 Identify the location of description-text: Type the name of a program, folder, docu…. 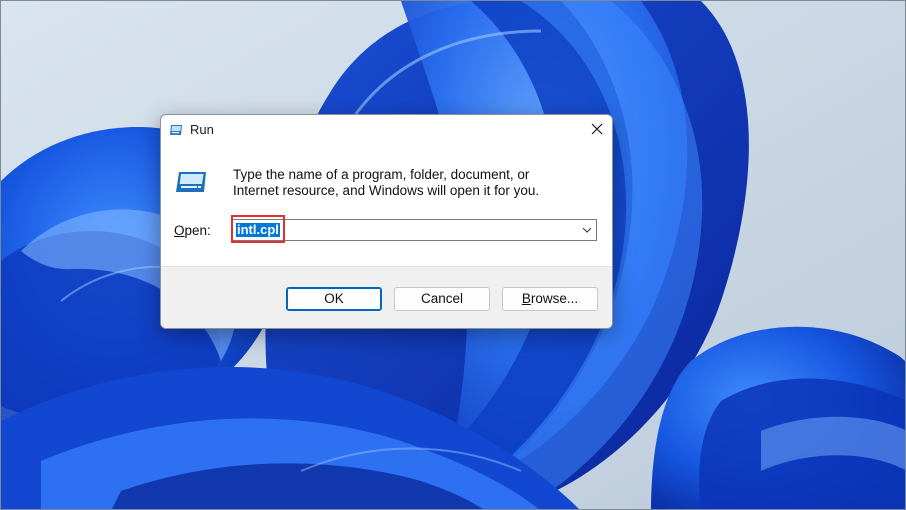
(381, 174).